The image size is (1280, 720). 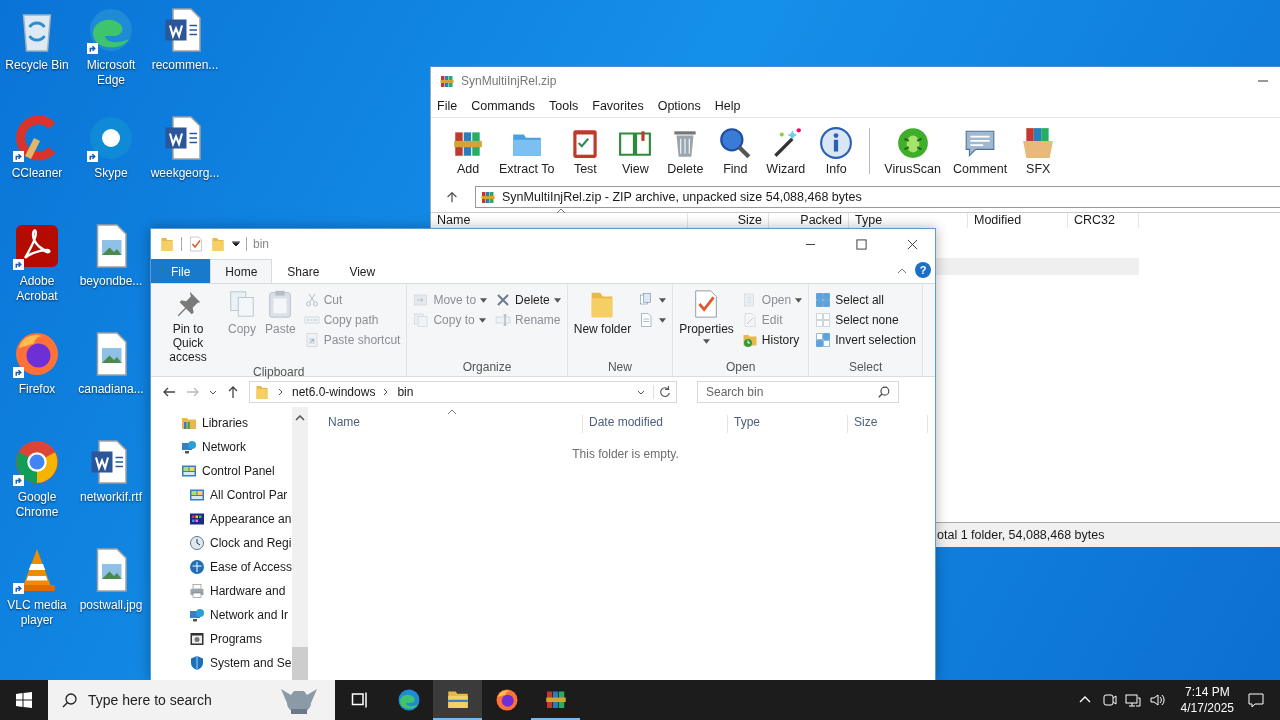 I want to click on desktop-item: networkif.rtf, so click(x=111, y=492).